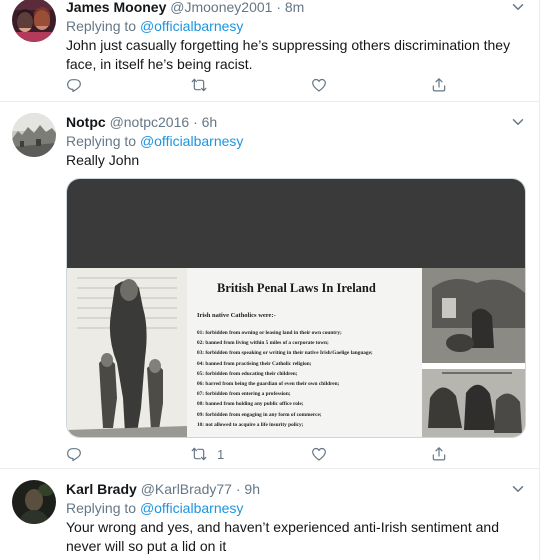 The width and height of the screenshot is (559, 560). Describe the element at coordinates (294, 7) in the screenshot. I see `timestamp: 8m` at that location.